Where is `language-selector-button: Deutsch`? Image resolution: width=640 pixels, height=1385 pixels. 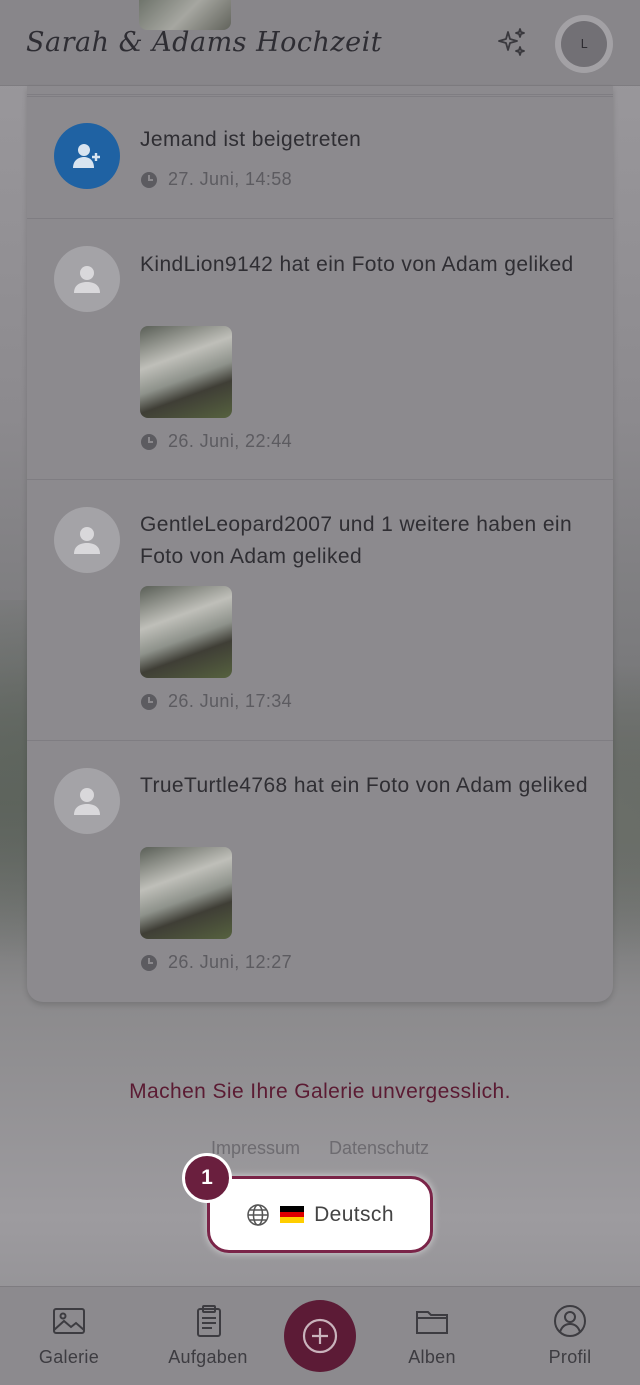
language-selector-button: Deutsch is located at coordinates (320, 1214).